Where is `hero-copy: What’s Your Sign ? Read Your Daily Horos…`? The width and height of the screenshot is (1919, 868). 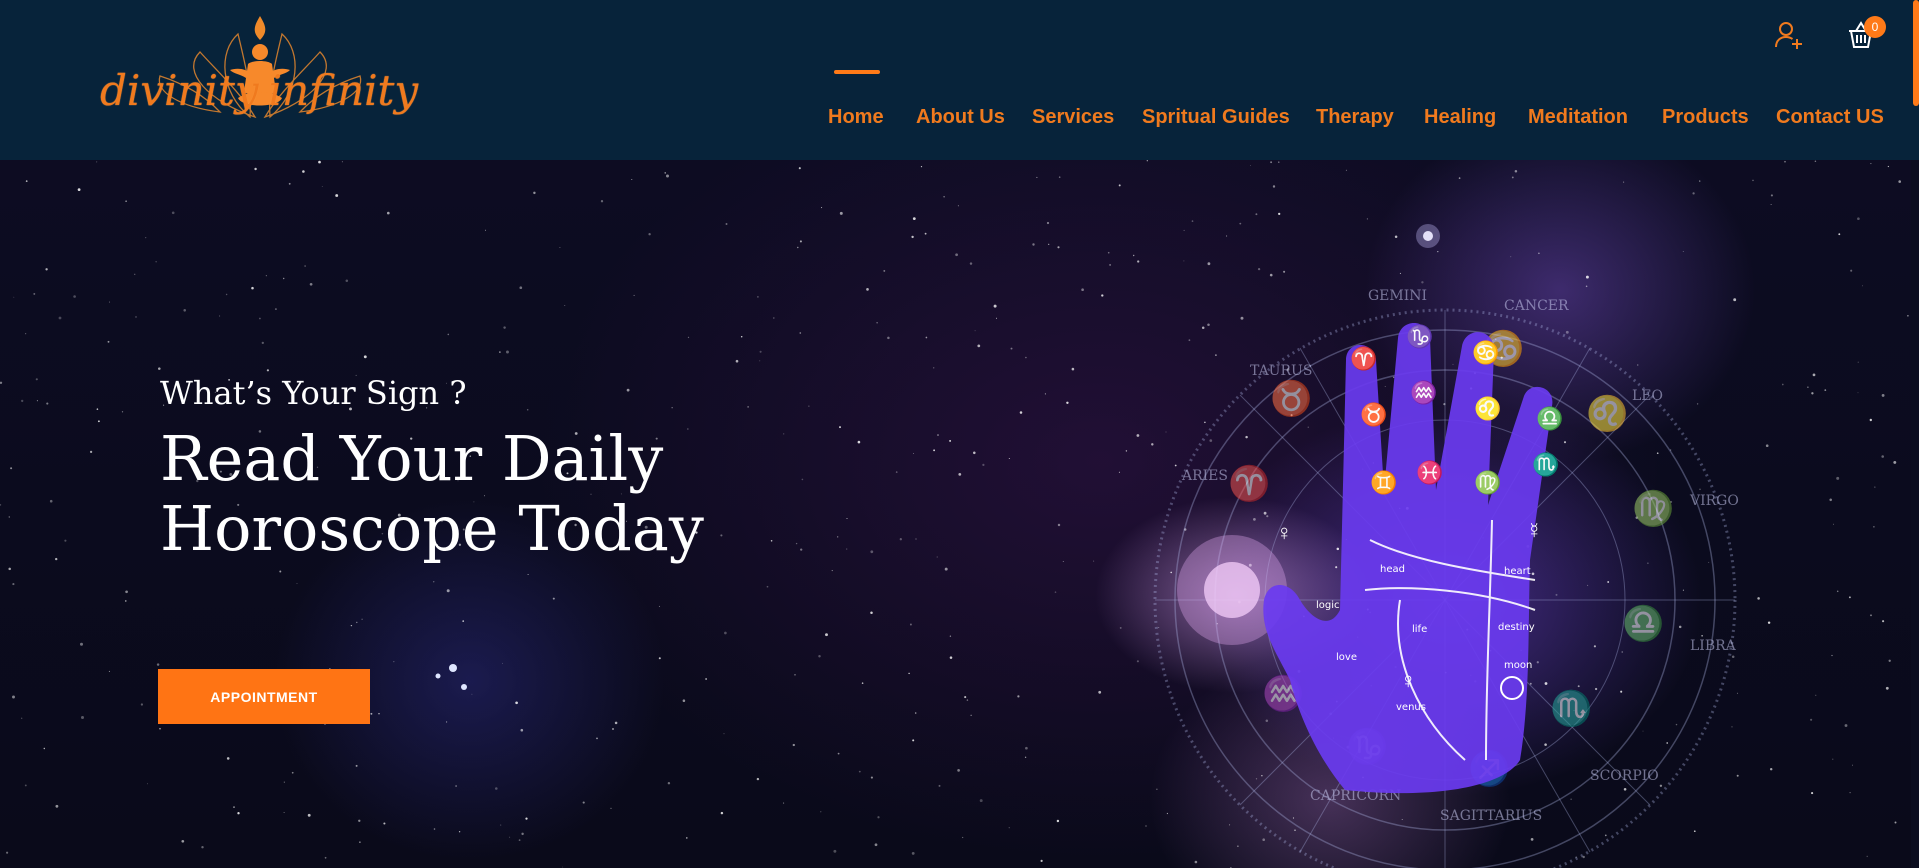
hero-copy: What’s Your Sign ? Read Your Daily Horos… is located at coordinates (432, 469).